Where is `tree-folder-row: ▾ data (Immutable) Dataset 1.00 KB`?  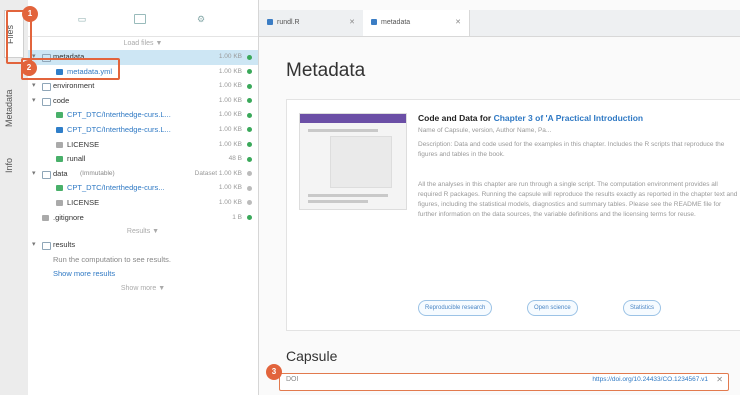 tree-folder-row: ▾ data (Immutable) Dataset 1.00 KB is located at coordinates (143, 174).